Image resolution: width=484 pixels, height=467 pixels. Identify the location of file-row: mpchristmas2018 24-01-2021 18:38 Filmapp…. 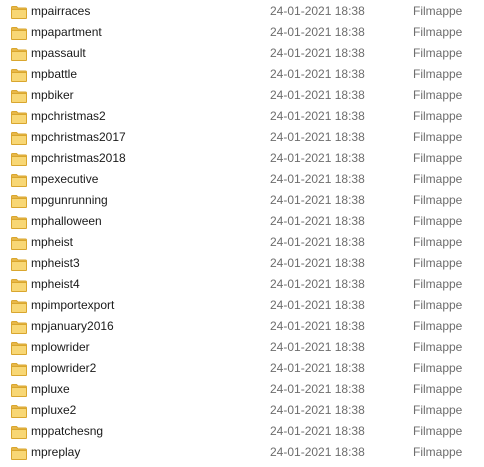
(242, 158).